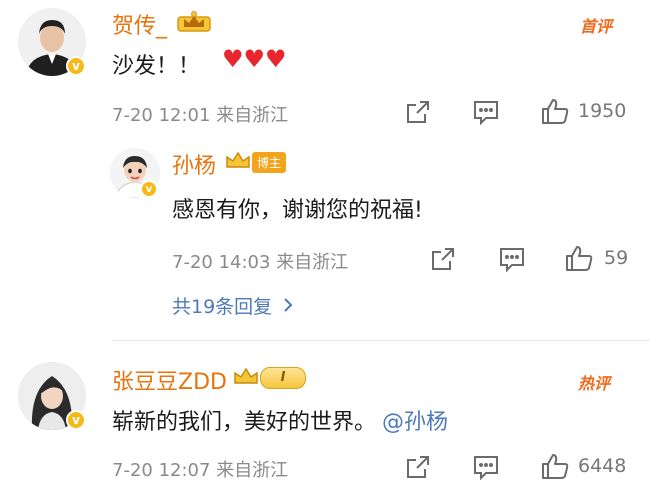  What do you see at coordinates (594, 383) in the screenshot?
I see `hot-comment-tag: 热评` at bounding box center [594, 383].